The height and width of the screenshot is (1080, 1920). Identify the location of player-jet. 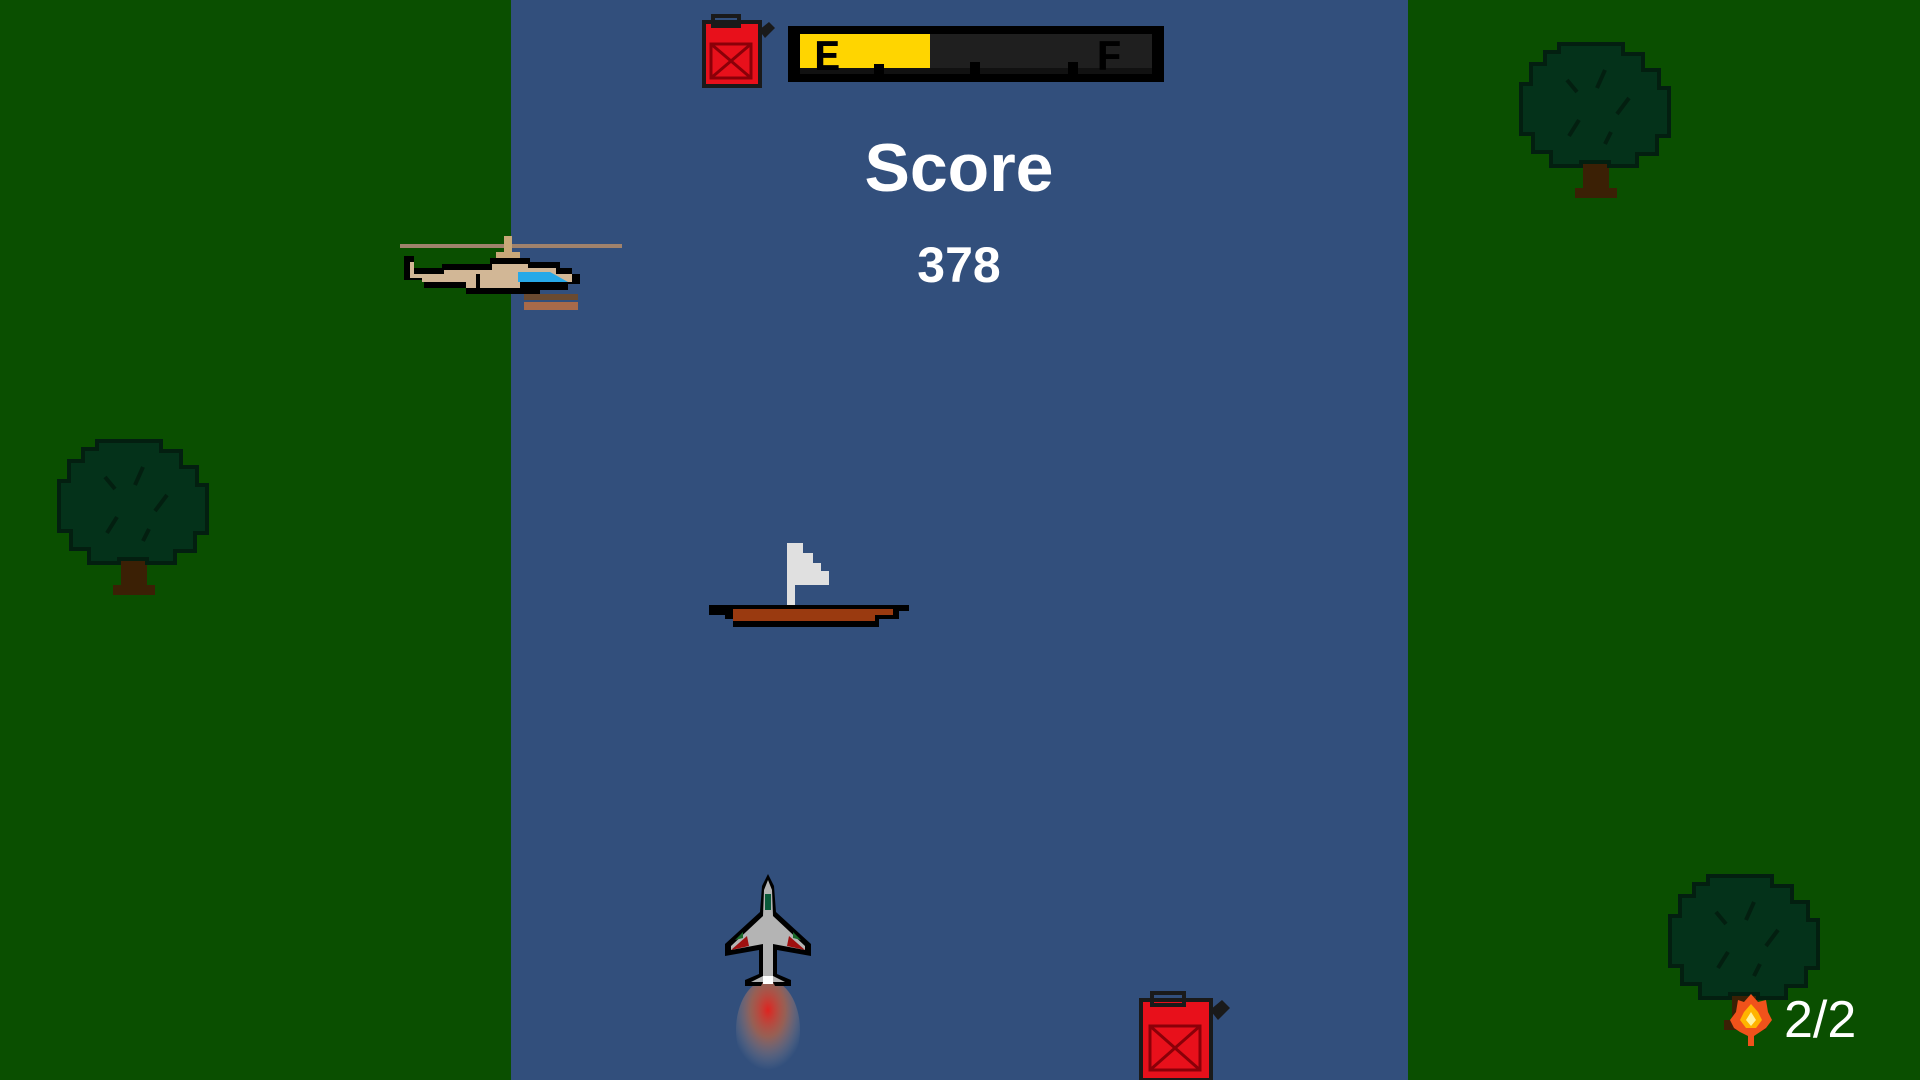
(768, 977).